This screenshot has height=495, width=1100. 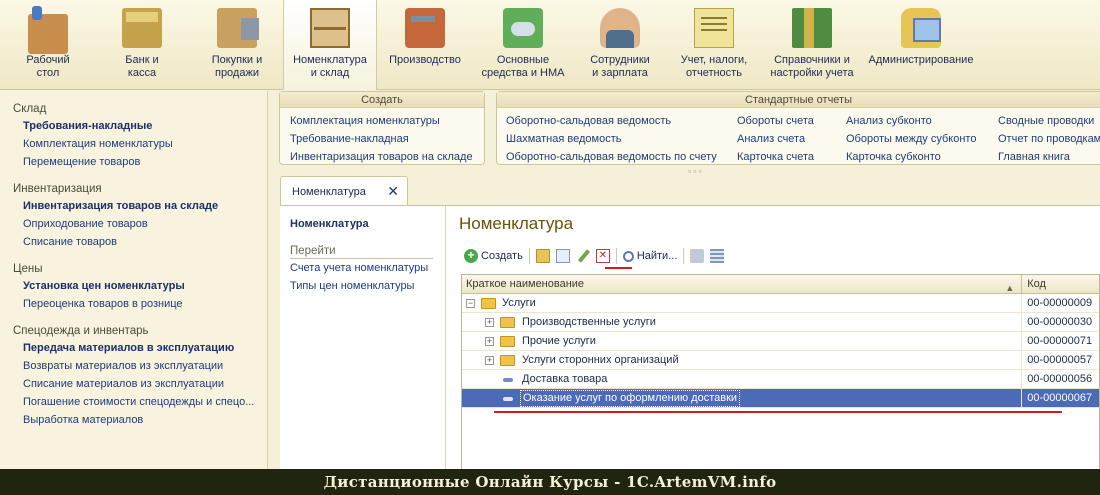 What do you see at coordinates (516, 223) in the screenshot?
I see `form-title: Номенклатура` at bounding box center [516, 223].